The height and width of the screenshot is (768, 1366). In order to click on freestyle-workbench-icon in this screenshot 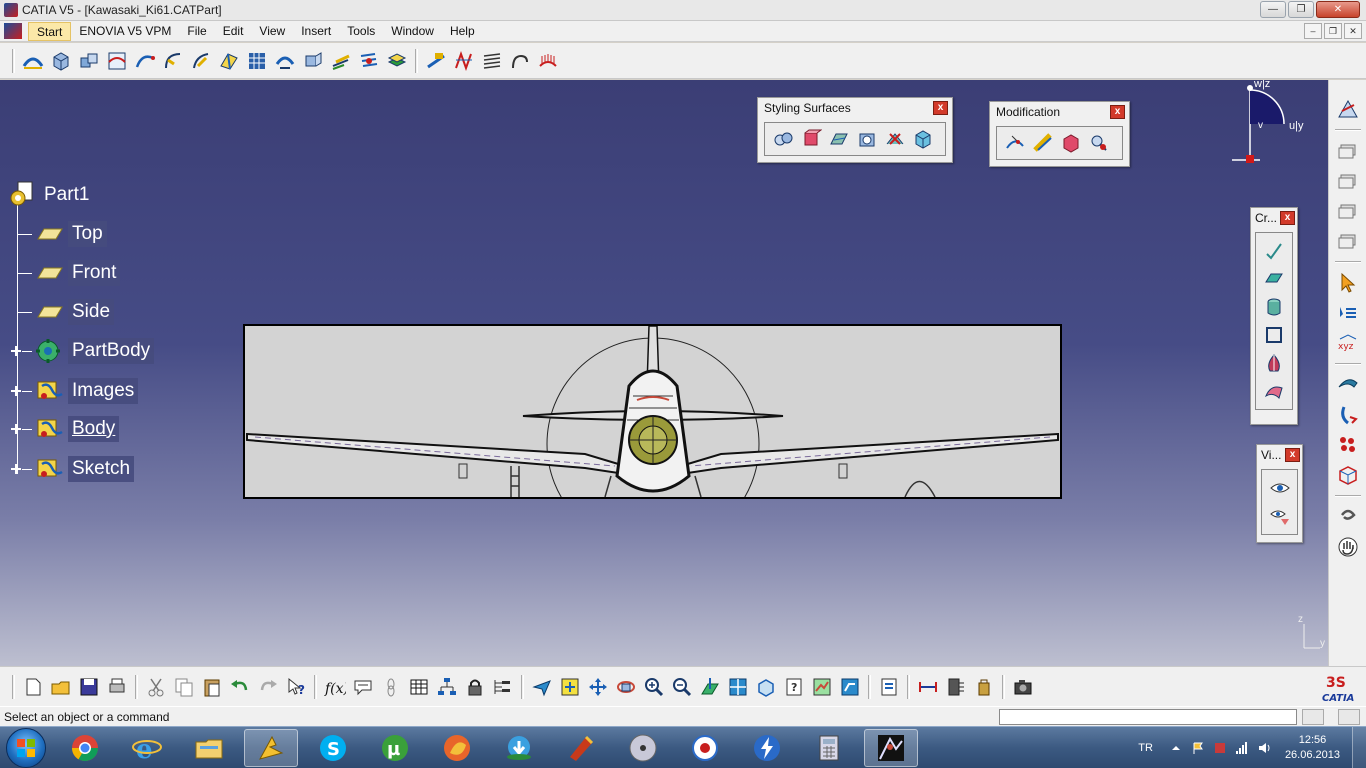, I will do `click(1348, 109)`.